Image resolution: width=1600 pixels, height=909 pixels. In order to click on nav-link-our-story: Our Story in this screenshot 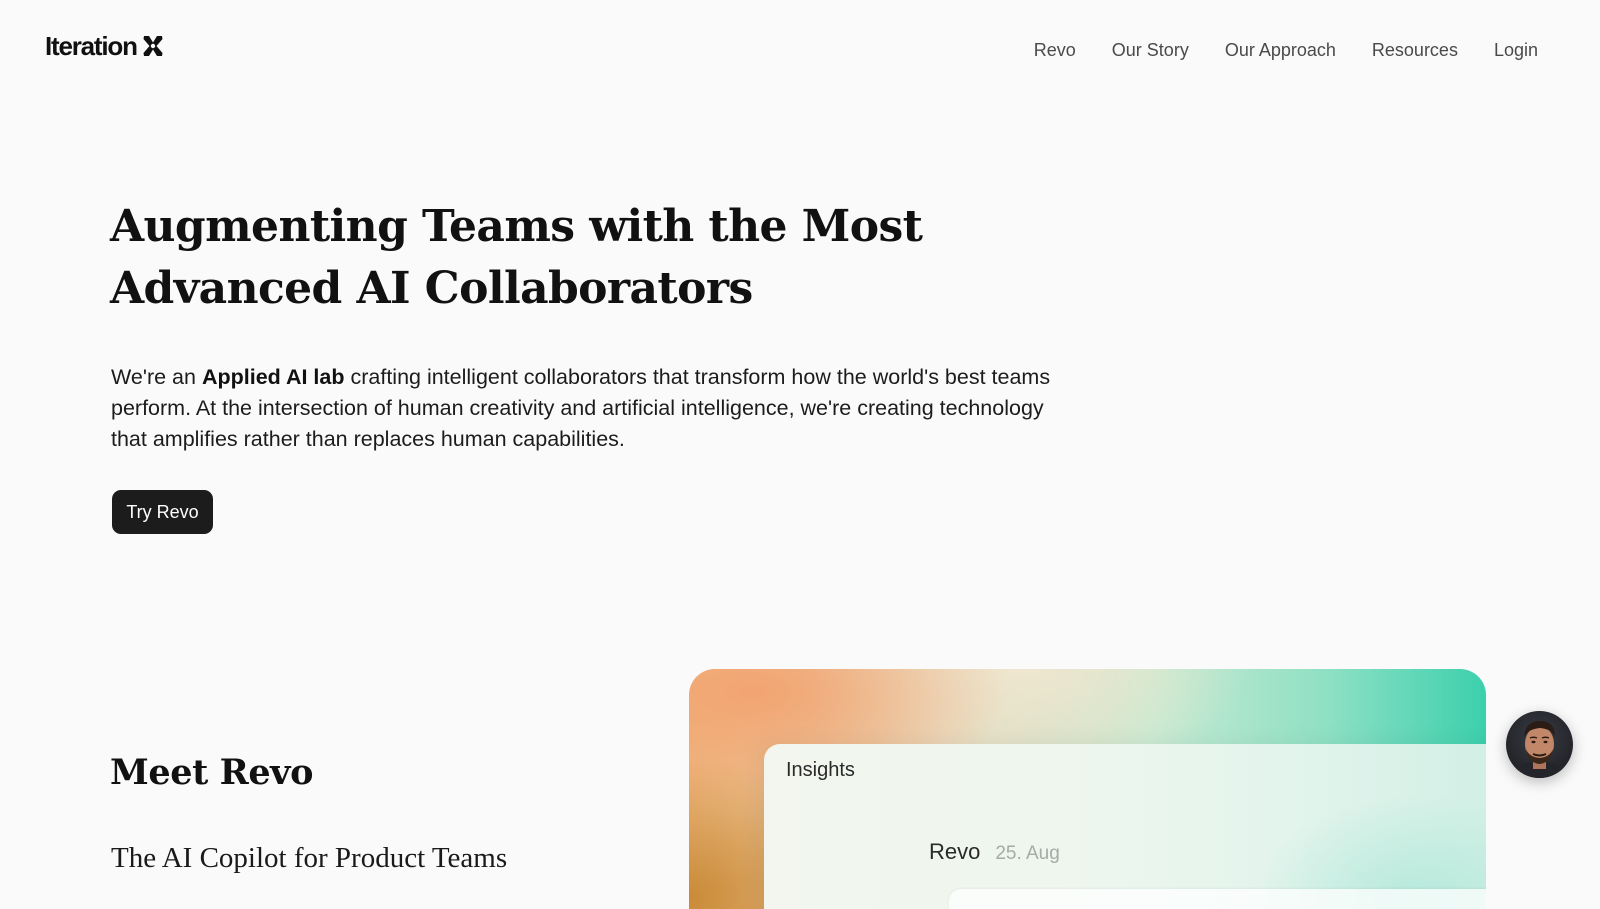, I will do `click(1150, 50)`.